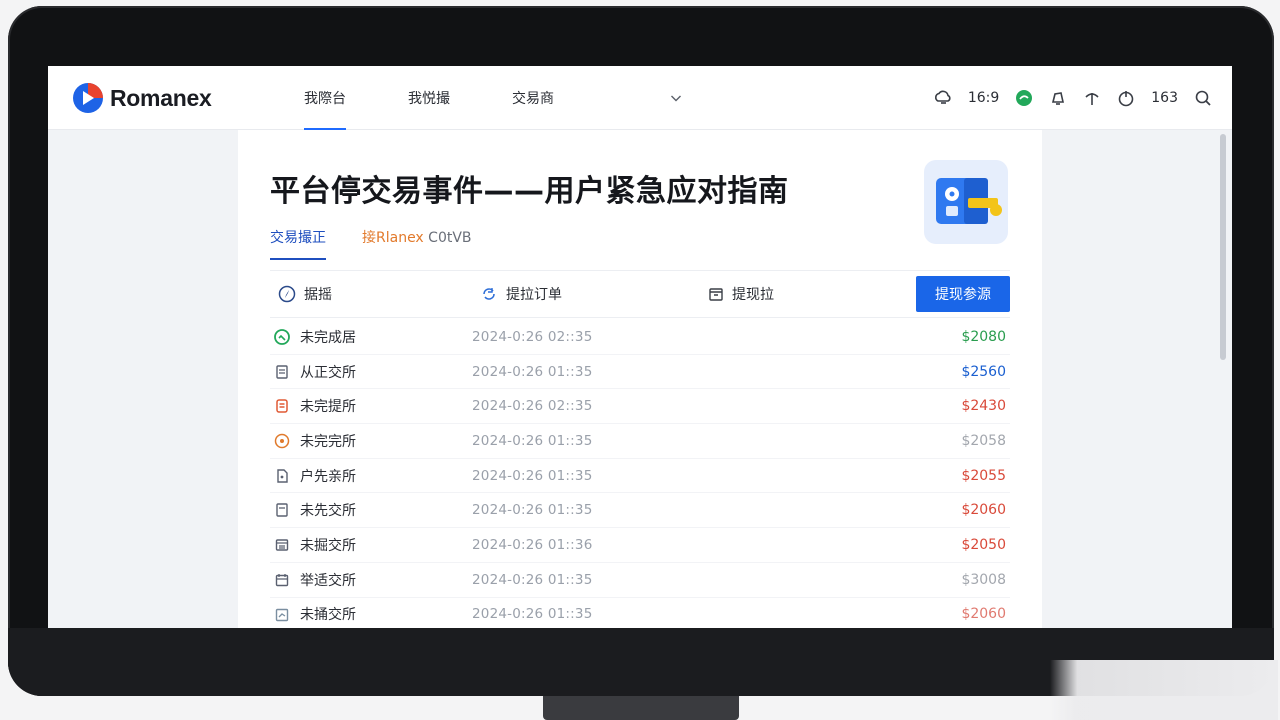  What do you see at coordinates (640, 294) in the screenshot?
I see `toolbar: 据摇 提拉订单 提现拉 提现参源` at bounding box center [640, 294].